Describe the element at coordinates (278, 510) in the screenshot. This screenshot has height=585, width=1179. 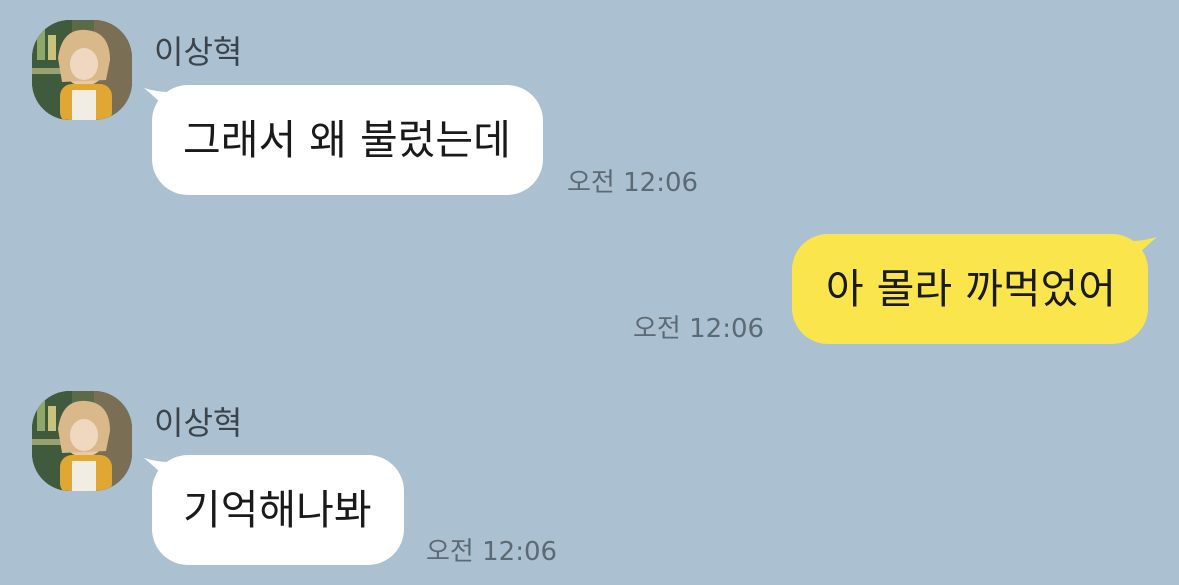
I see `message-bubble-incoming: 기억해나봐` at that location.